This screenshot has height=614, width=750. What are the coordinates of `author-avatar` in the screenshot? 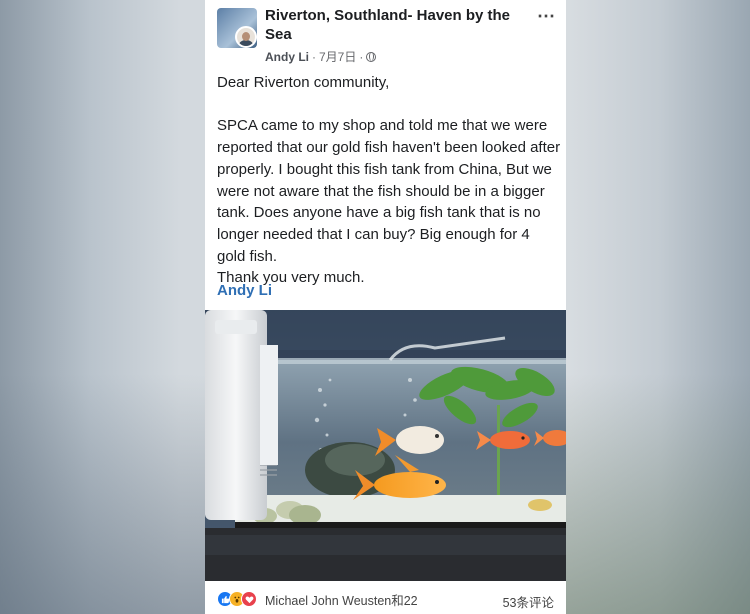 It's located at (246, 37).